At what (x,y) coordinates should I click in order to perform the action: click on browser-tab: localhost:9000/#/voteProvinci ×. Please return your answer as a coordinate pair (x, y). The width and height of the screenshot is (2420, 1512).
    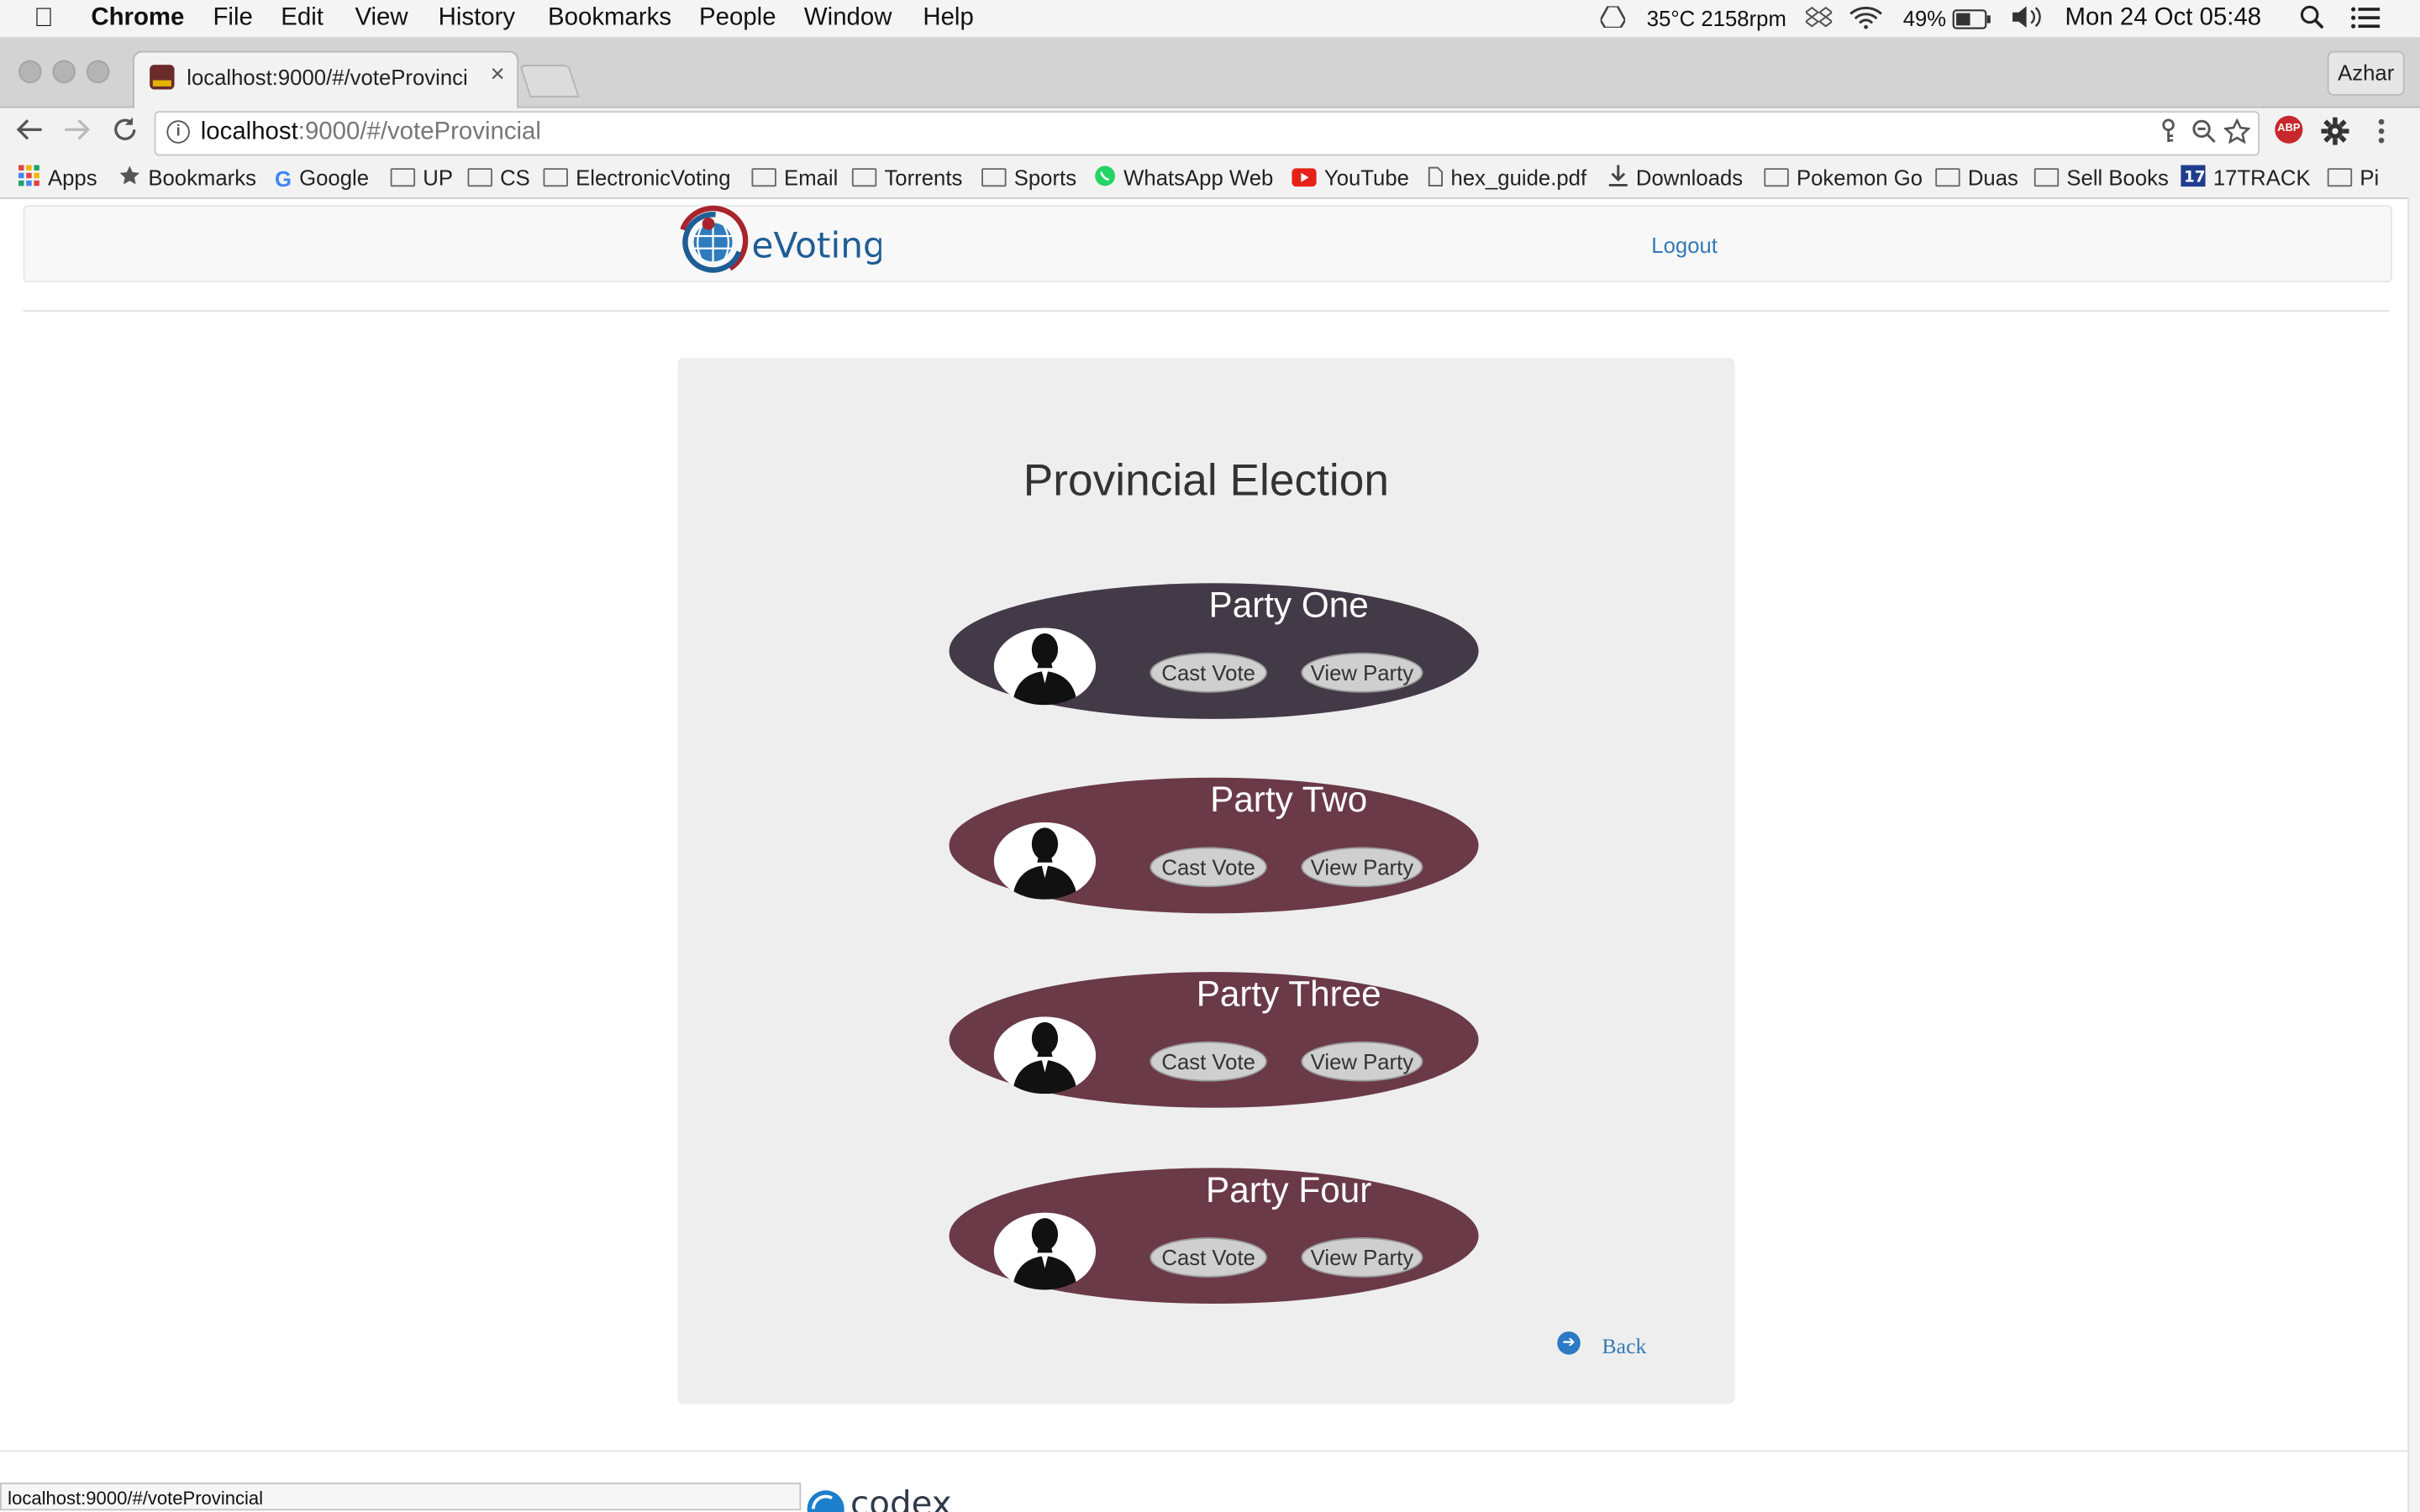
    Looking at the image, I should click on (325, 79).